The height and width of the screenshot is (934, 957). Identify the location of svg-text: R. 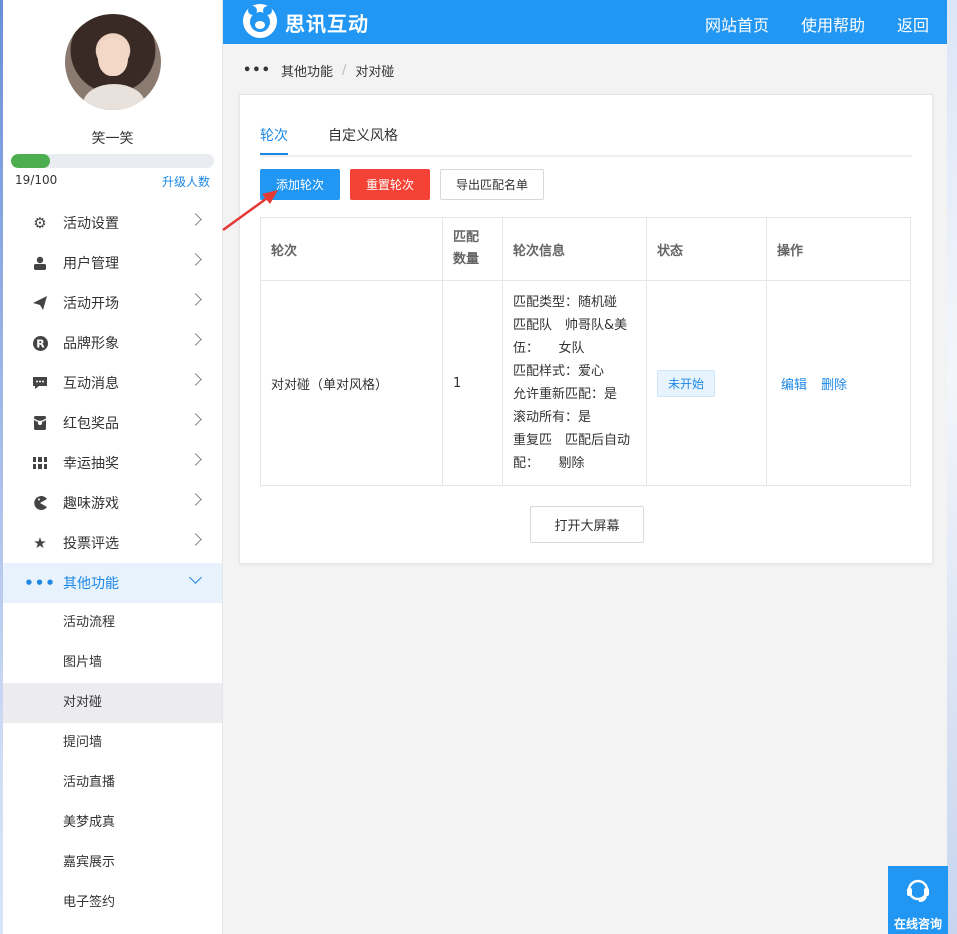
(40, 343).